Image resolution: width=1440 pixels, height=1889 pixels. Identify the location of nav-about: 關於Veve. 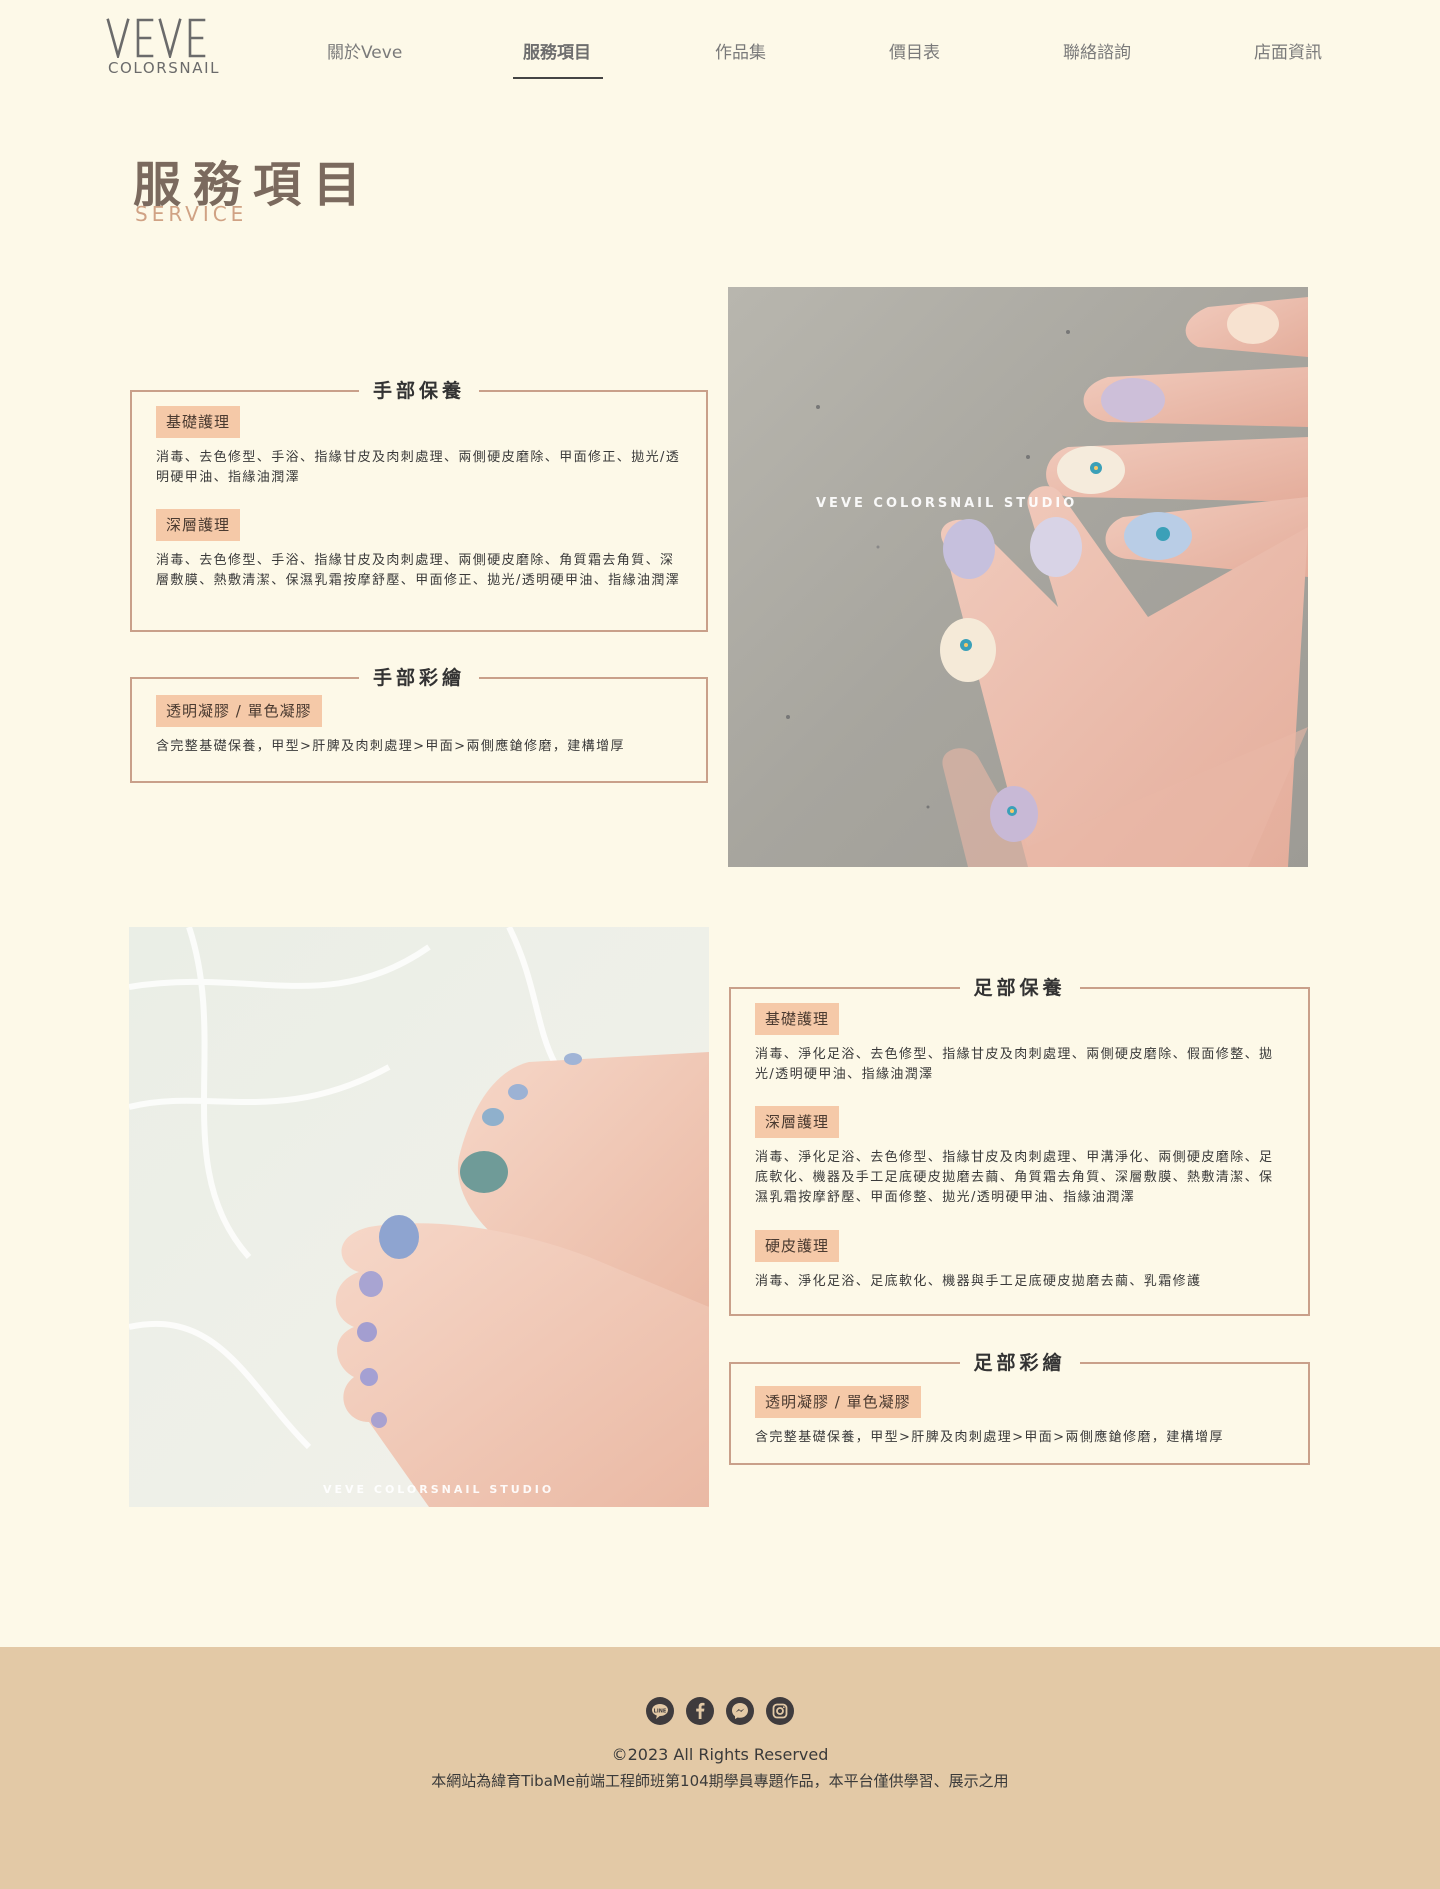
(364, 50).